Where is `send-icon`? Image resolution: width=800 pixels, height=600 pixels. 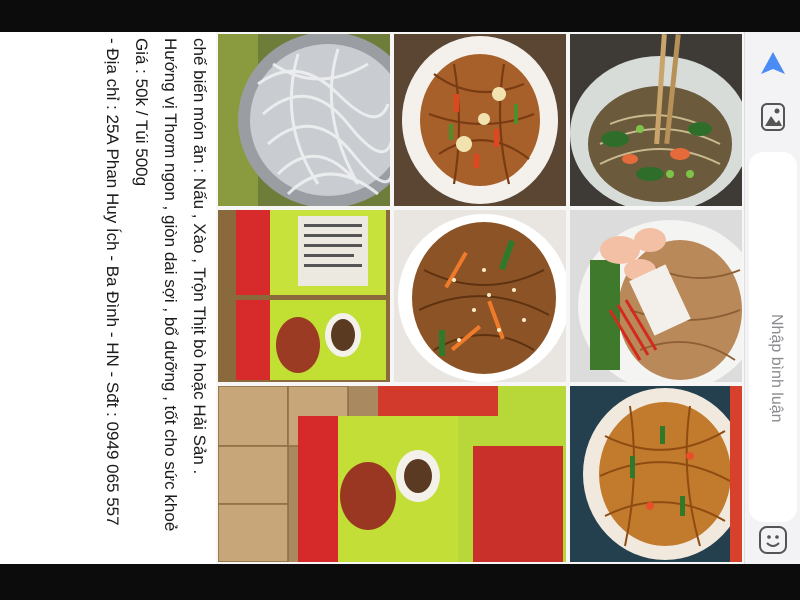
send-icon is located at coordinates (773, 64).